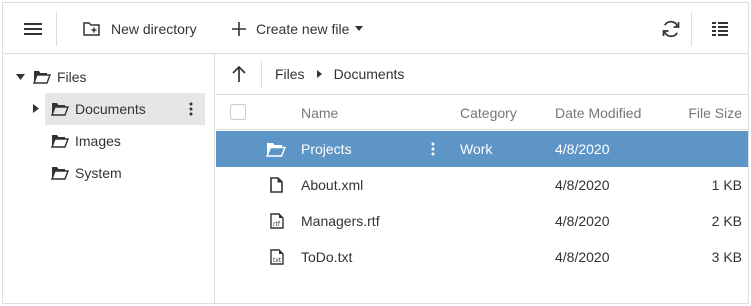 The height and width of the screenshot is (306, 751). Describe the element at coordinates (98, 173) in the screenshot. I see `tree-item-label: System` at that location.